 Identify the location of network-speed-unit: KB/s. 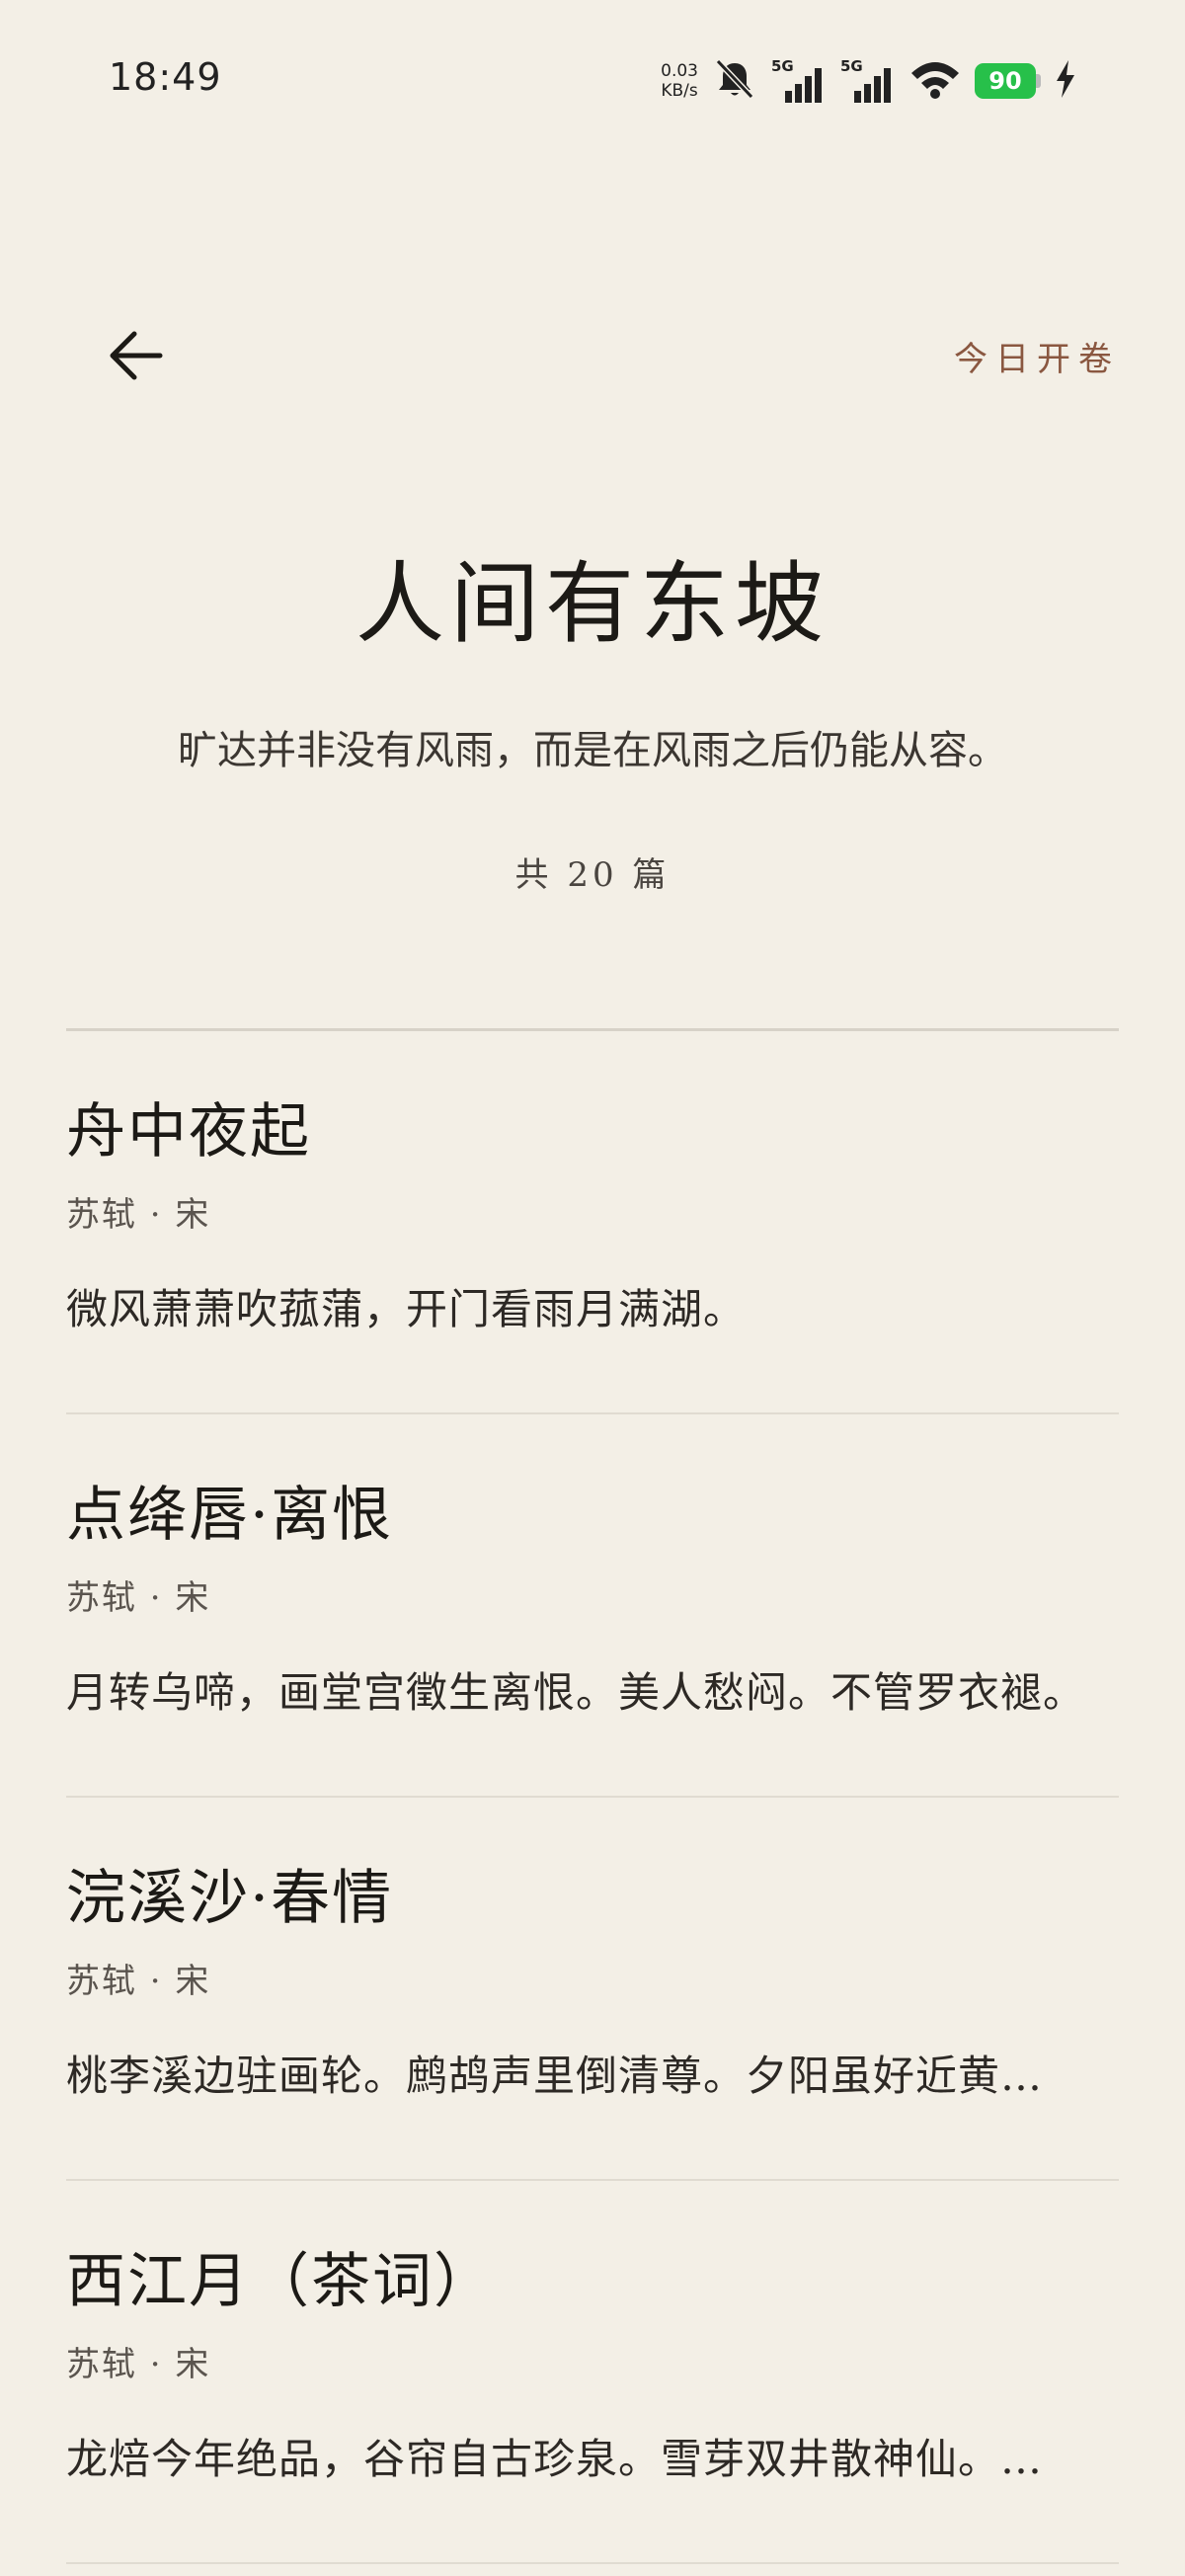
(680, 91).